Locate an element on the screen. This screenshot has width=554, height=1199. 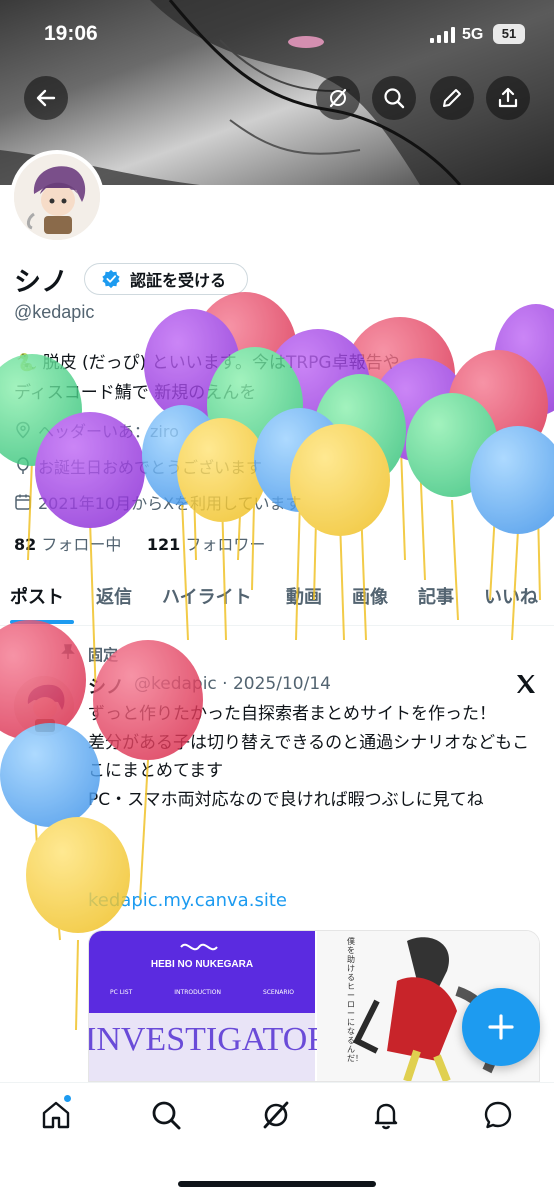
tab-replies: 返信 is located at coordinates (114, 596).